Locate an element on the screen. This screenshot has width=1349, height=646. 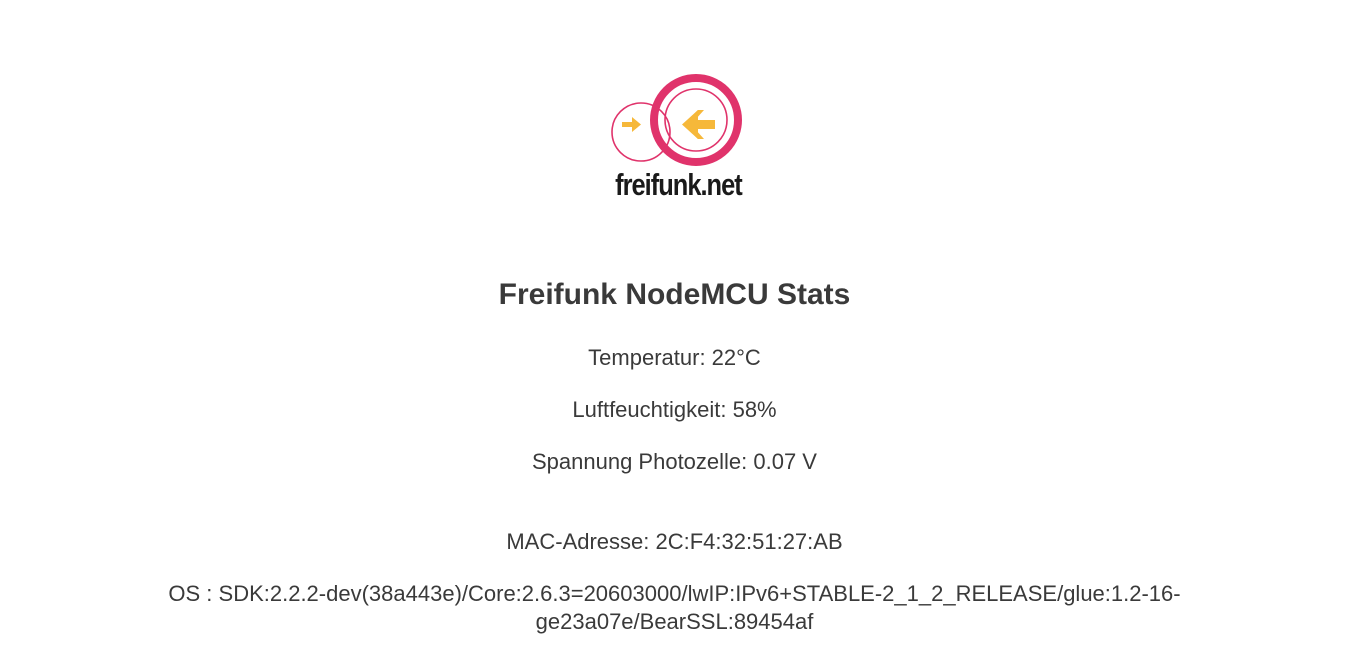
logo-wordmark: freifunk.net is located at coordinates (679, 184).